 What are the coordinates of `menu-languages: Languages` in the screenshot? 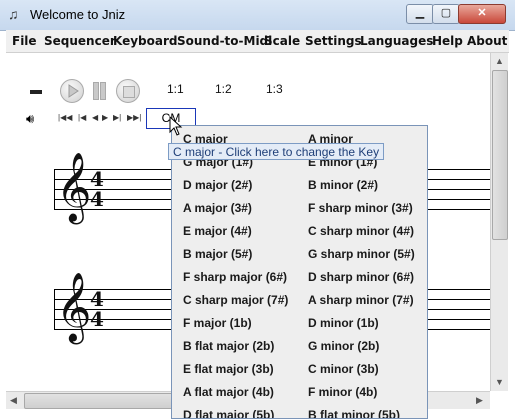 It's located at (396, 41).